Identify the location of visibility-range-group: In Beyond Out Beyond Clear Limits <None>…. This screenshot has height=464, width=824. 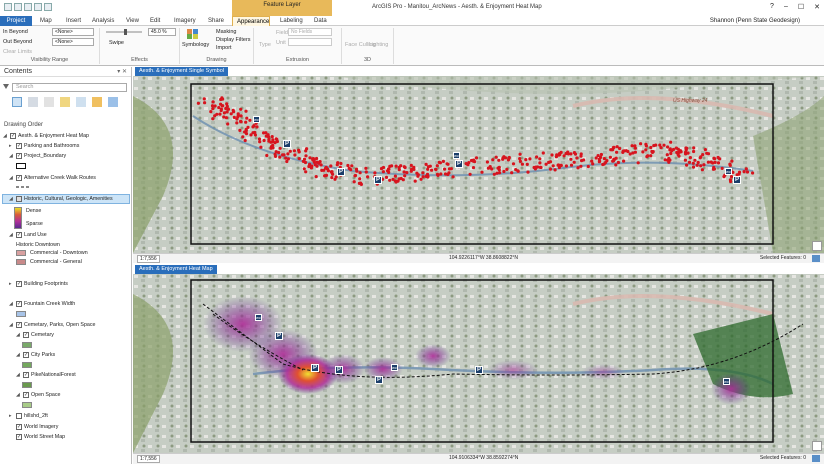
(50, 46).